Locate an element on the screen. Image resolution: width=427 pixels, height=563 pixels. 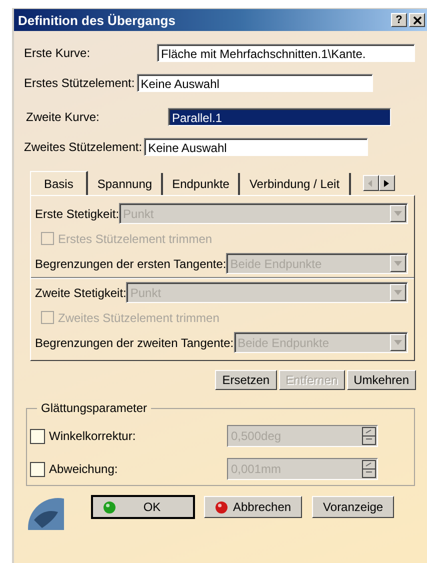
close-button is located at coordinates (417, 20).